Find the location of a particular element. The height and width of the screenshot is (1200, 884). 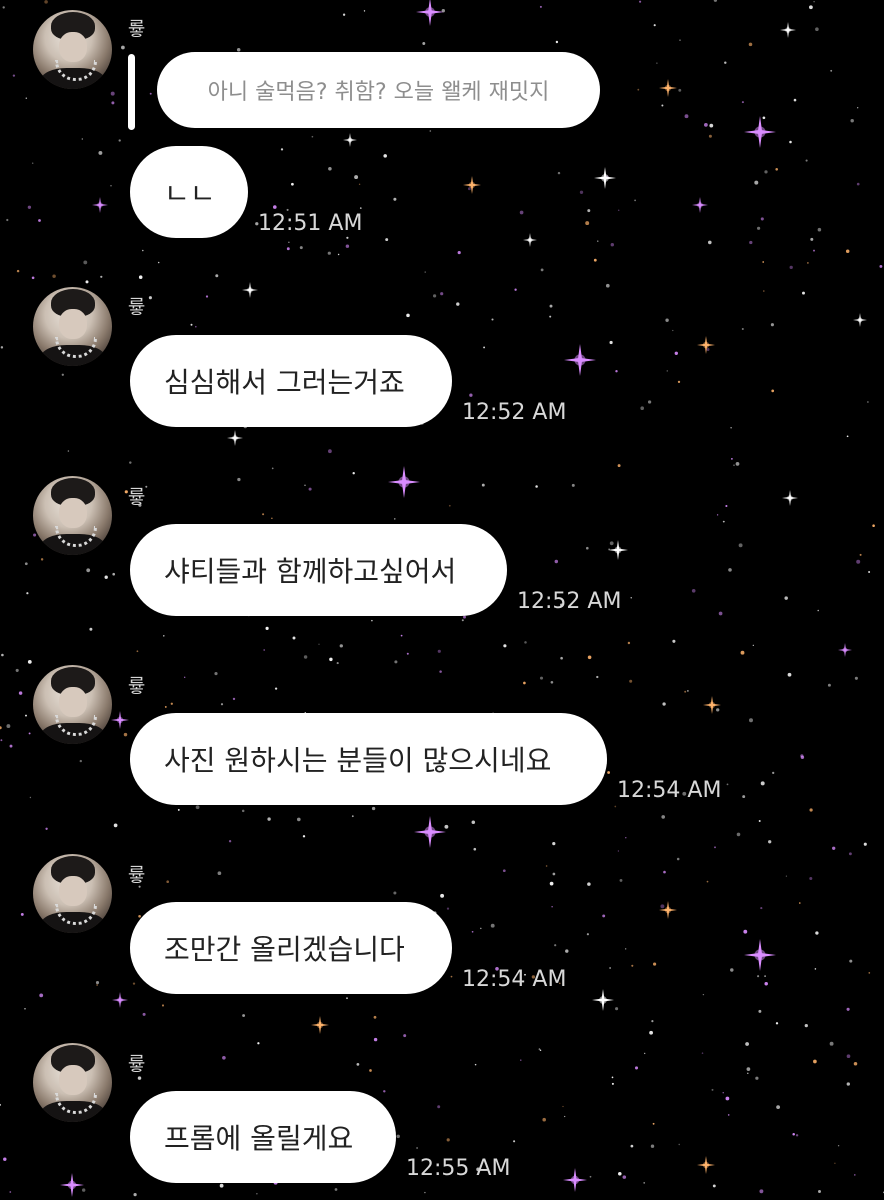

message-text: 프롬에 올릴게요 is located at coordinates (259, 1138).